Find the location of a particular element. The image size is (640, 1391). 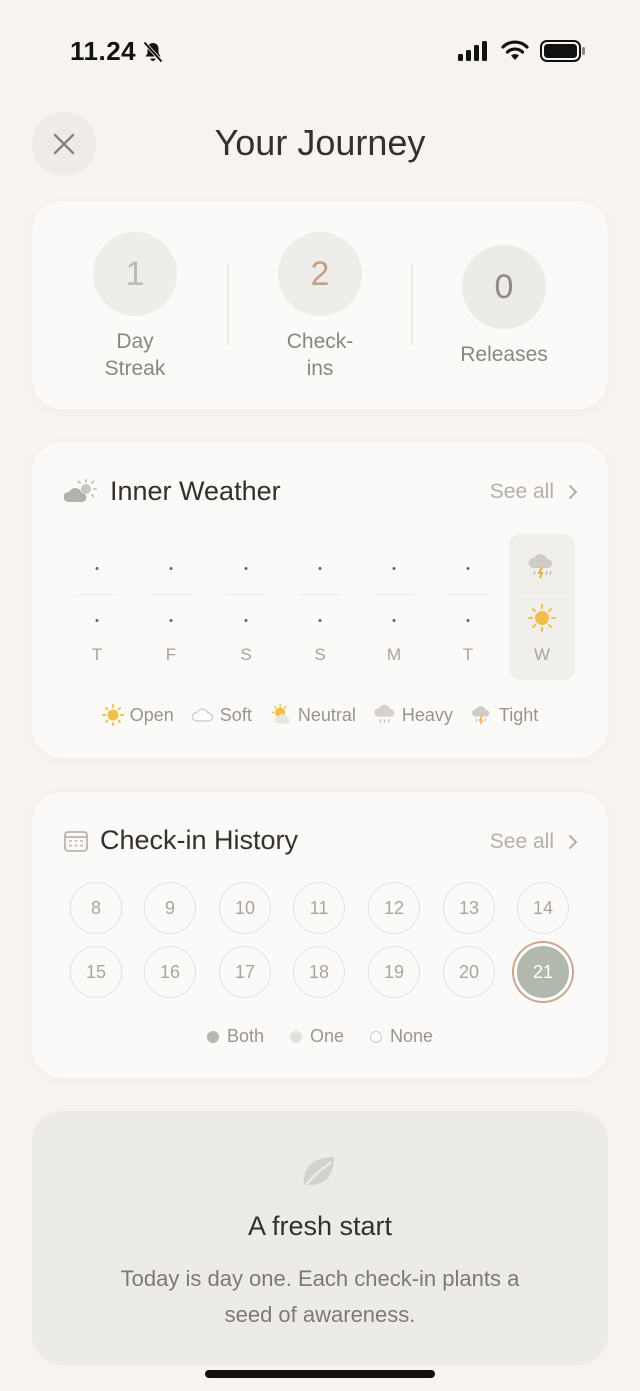

legend-item: Both is located at coordinates (235, 1036).